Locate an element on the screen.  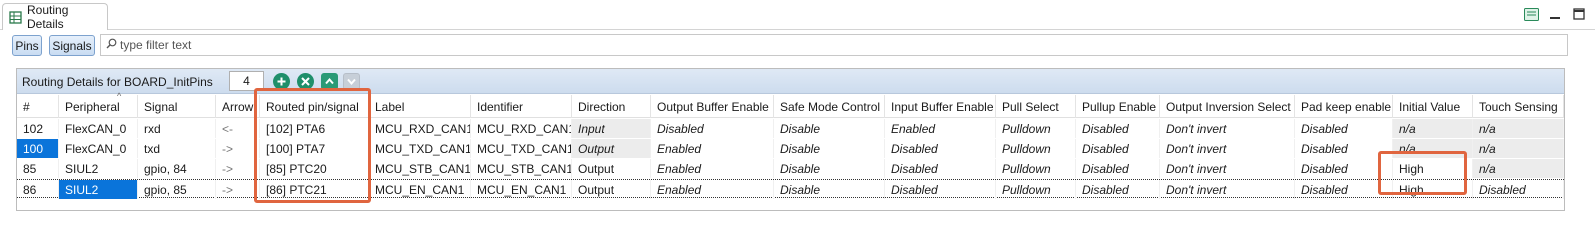
column-header: Pad keep enable is located at coordinates (1344, 106).